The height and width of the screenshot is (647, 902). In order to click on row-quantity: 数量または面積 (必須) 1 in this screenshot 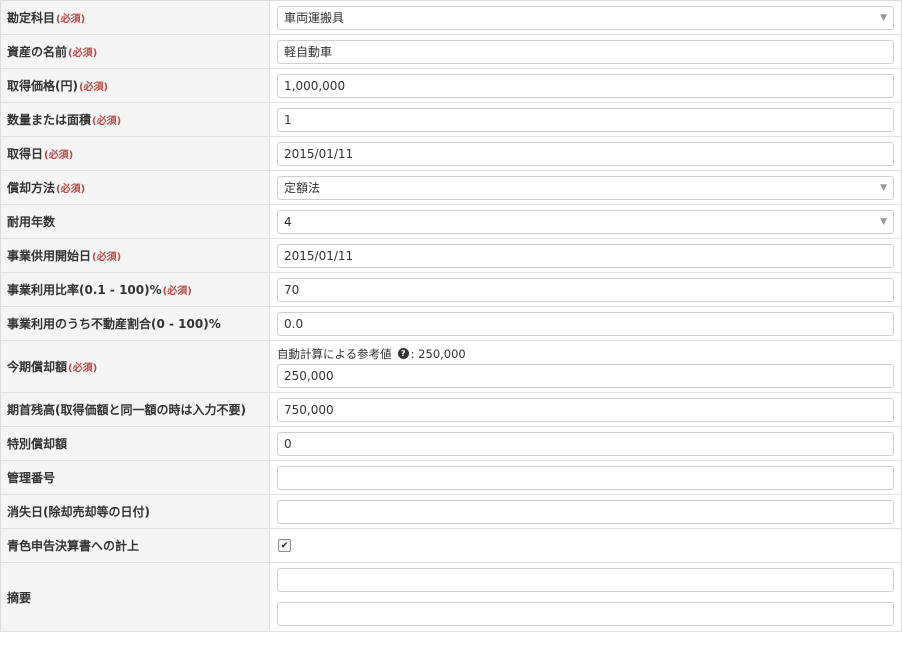, I will do `click(451, 120)`.